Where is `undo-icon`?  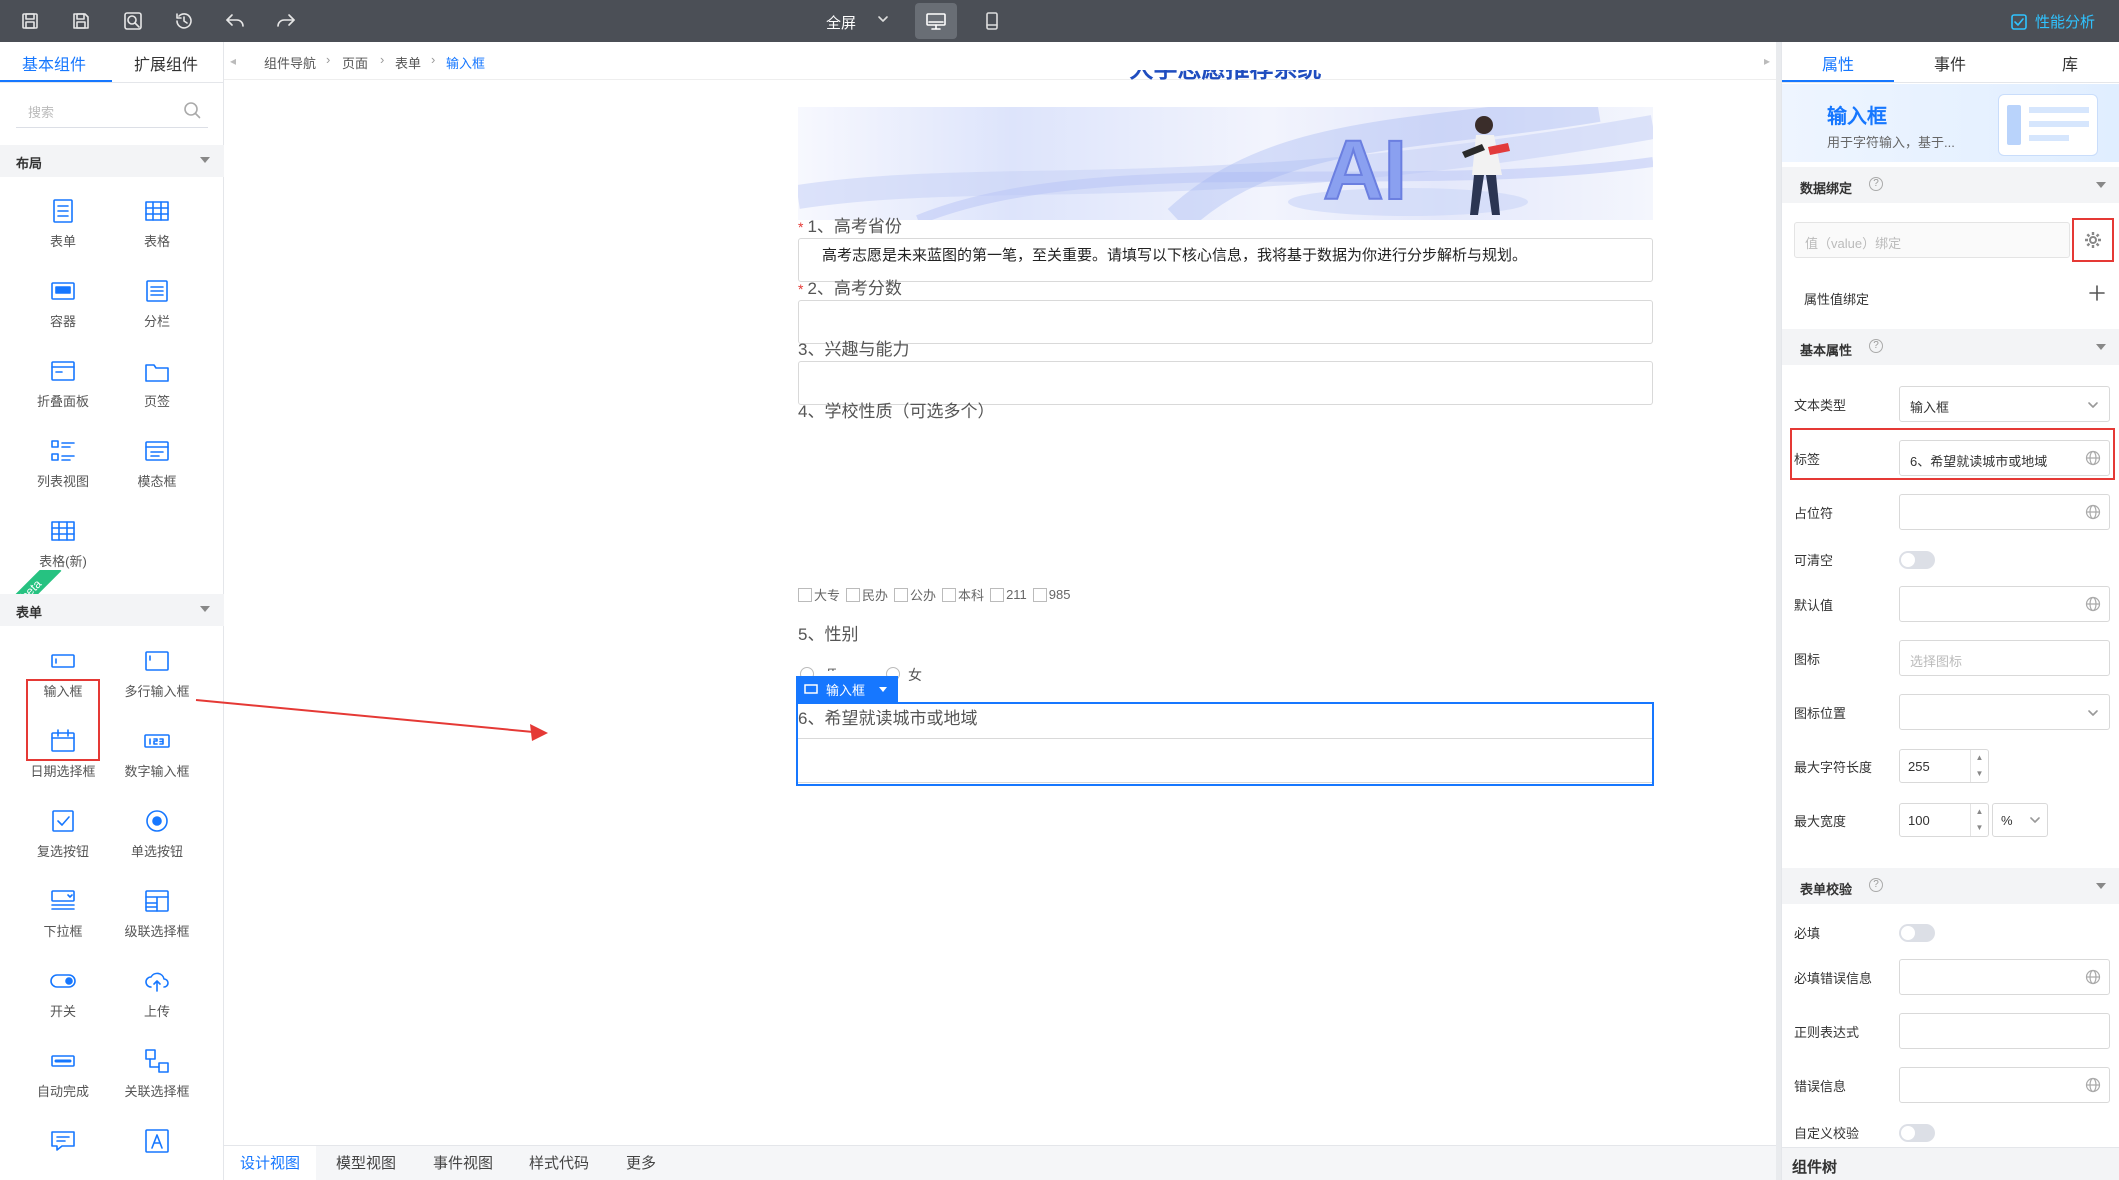 undo-icon is located at coordinates (235, 21).